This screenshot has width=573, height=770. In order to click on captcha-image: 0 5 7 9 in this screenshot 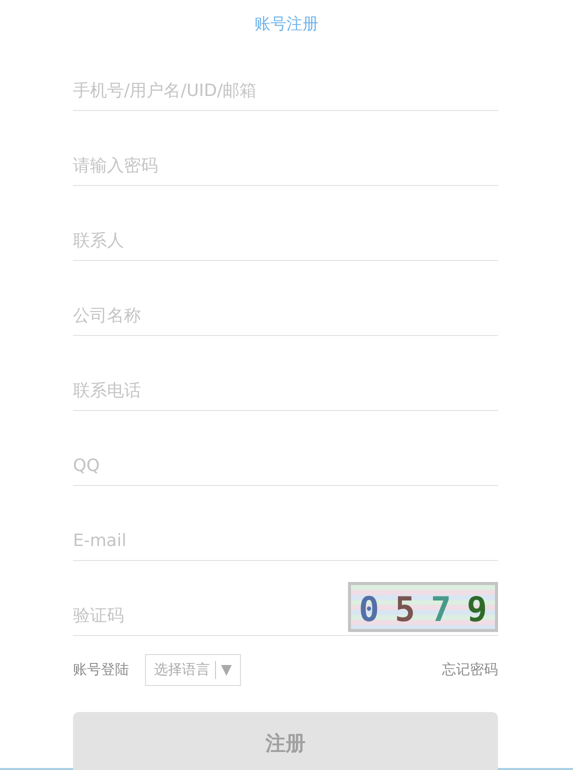, I will do `click(423, 607)`.